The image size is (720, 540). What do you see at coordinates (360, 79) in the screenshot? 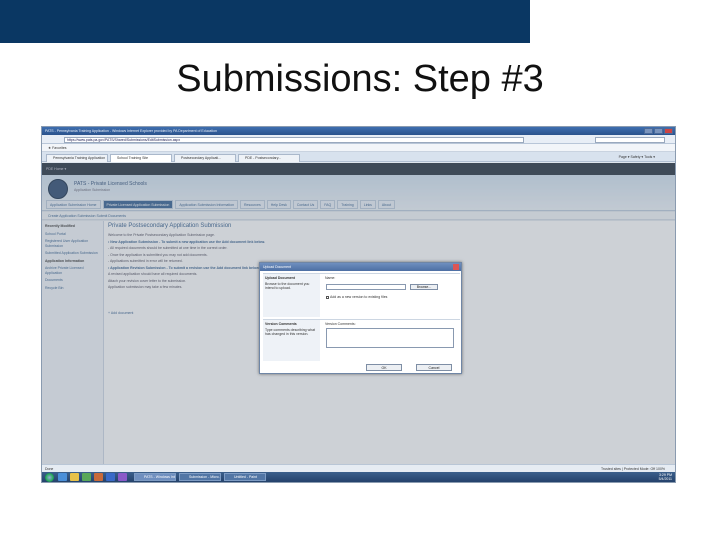
I see `slide-title: Submissions: Step #3` at bounding box center [360, 79].